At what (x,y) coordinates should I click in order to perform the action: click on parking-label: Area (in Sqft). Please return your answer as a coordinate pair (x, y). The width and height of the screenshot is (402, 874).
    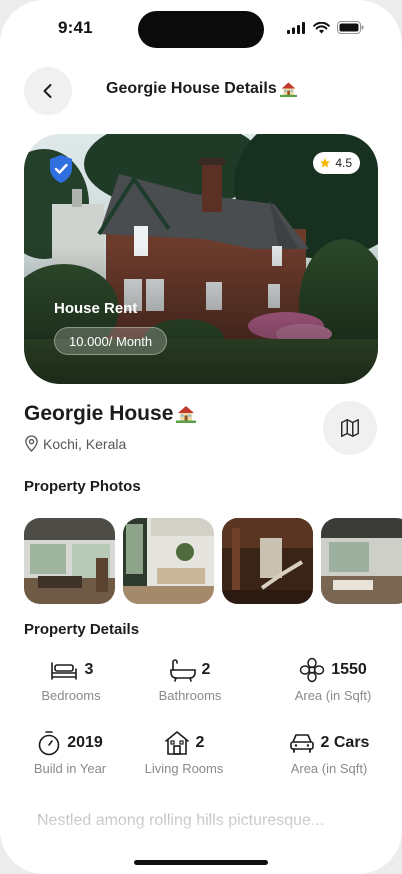
    Looking at the image, I should click on (329, 768).